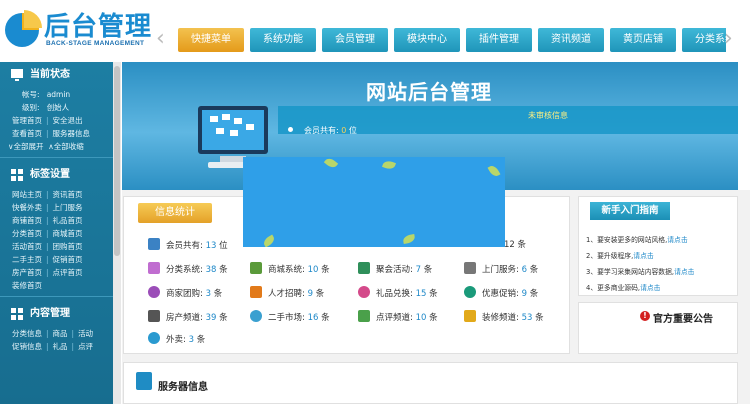  I want to click on stat-home-service: 上门服务: 6 条, so click(501, 269).